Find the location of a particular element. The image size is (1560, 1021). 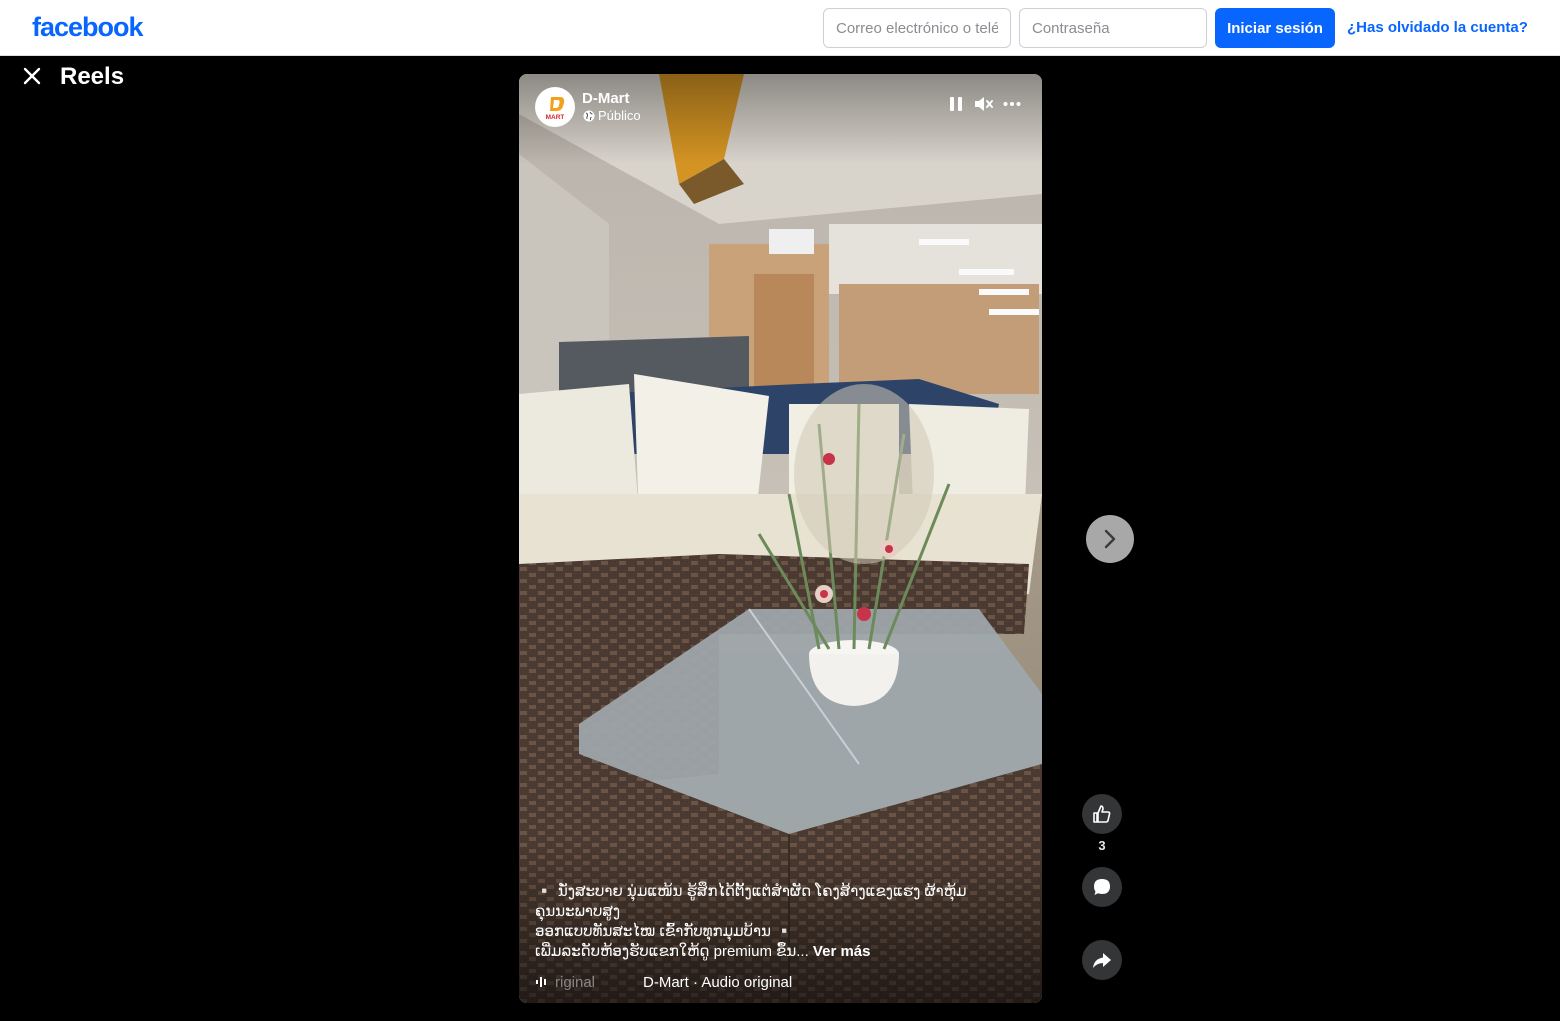

audio-wave-icon is located at coordinates (541, 982).